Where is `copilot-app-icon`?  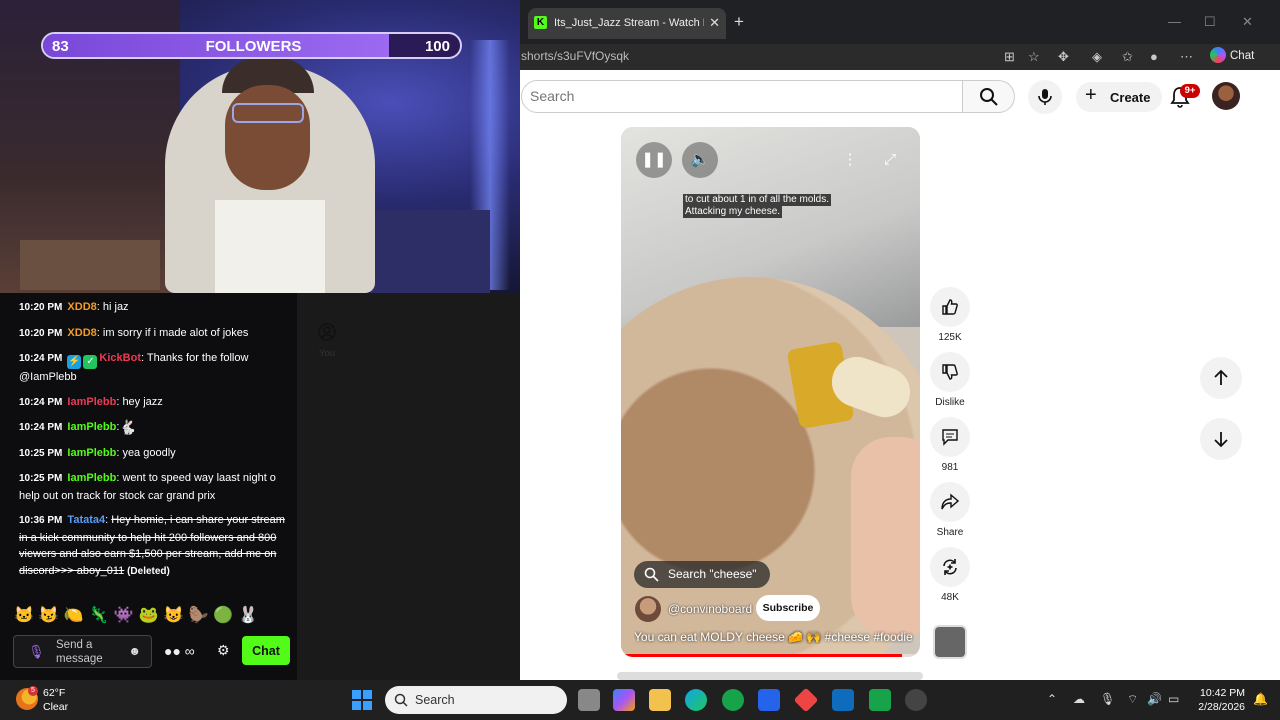 copilot-app-icon is located at coordinates (624, 700).